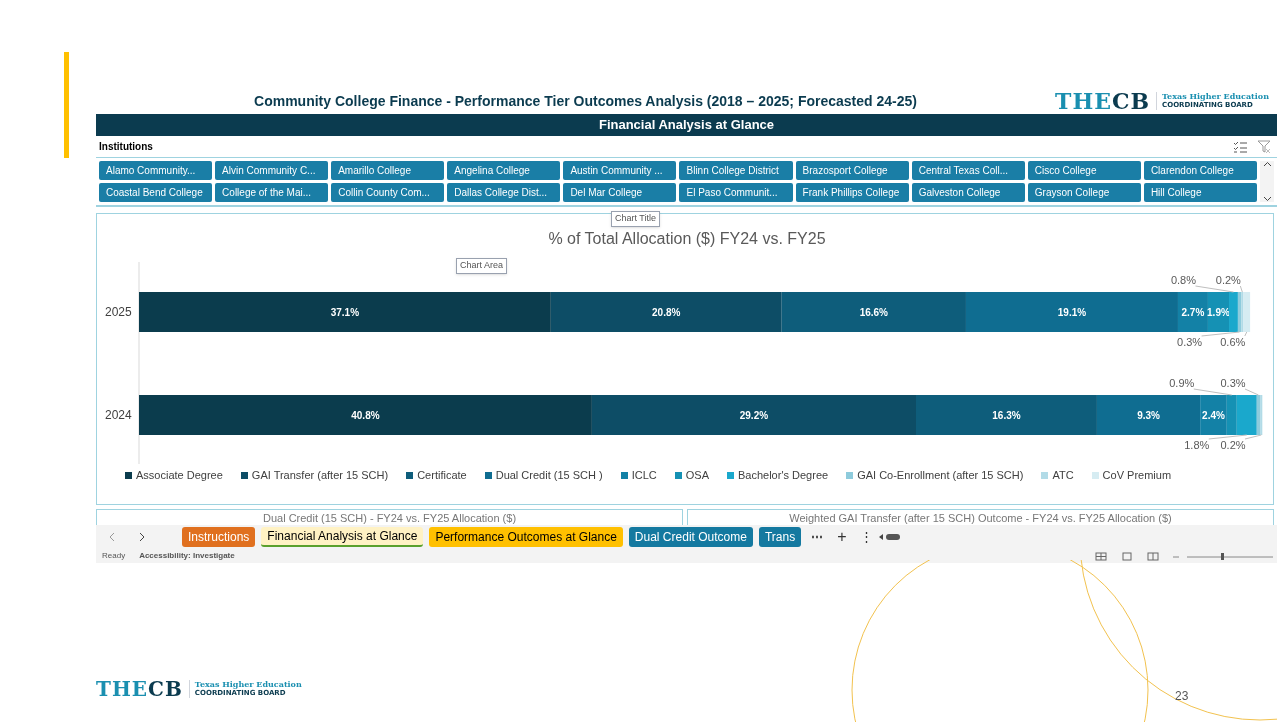 The height and width of the screenshot is (722, 1277). What do you see at coordinates (1267, 181) in the screenshot?
I see `scrollbar` at bounding box center [1267, 181].